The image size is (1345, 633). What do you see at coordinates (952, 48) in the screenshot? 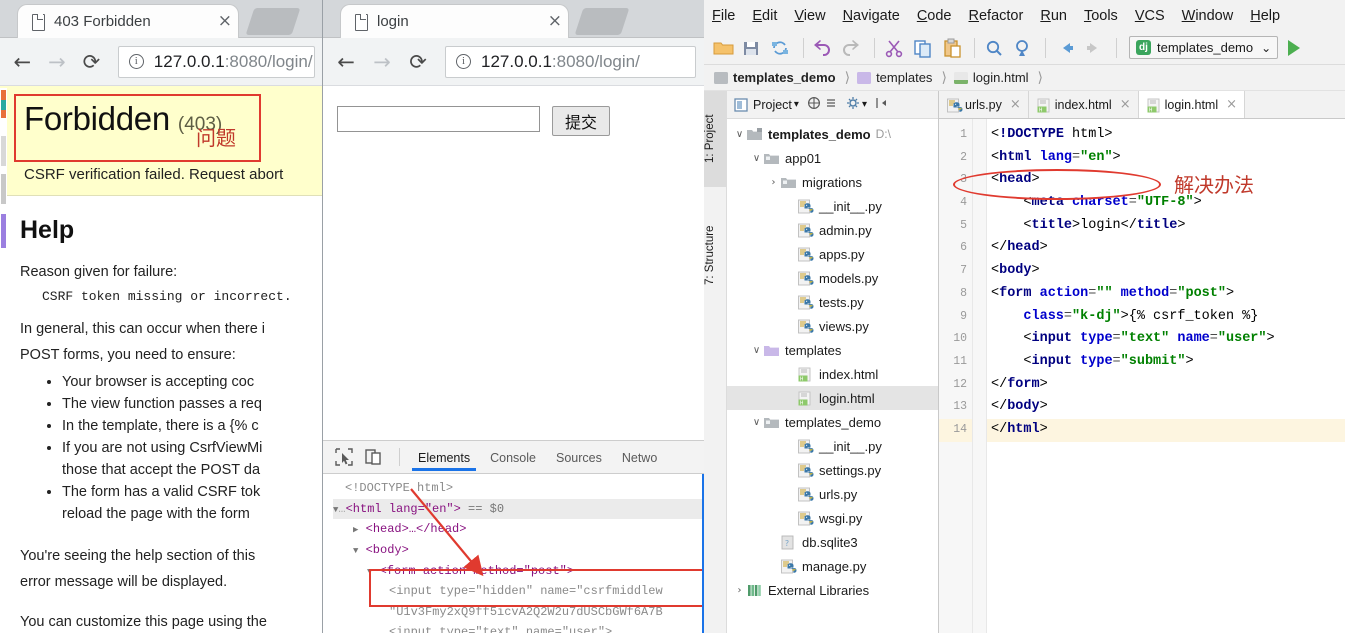
I see `paste-icon` at bounding box center [952, 48].